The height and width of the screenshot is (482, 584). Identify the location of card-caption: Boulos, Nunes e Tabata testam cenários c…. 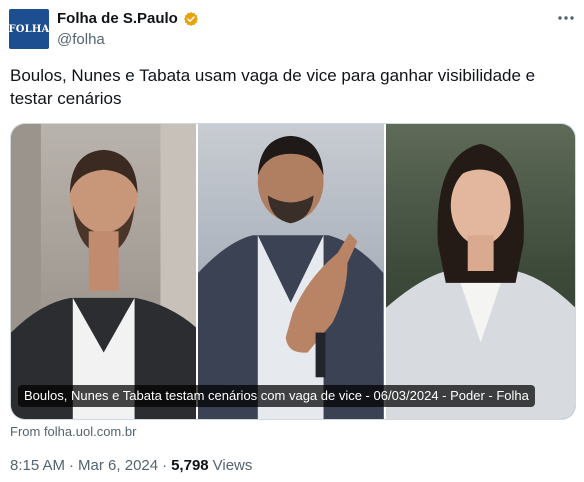
(276, 396).